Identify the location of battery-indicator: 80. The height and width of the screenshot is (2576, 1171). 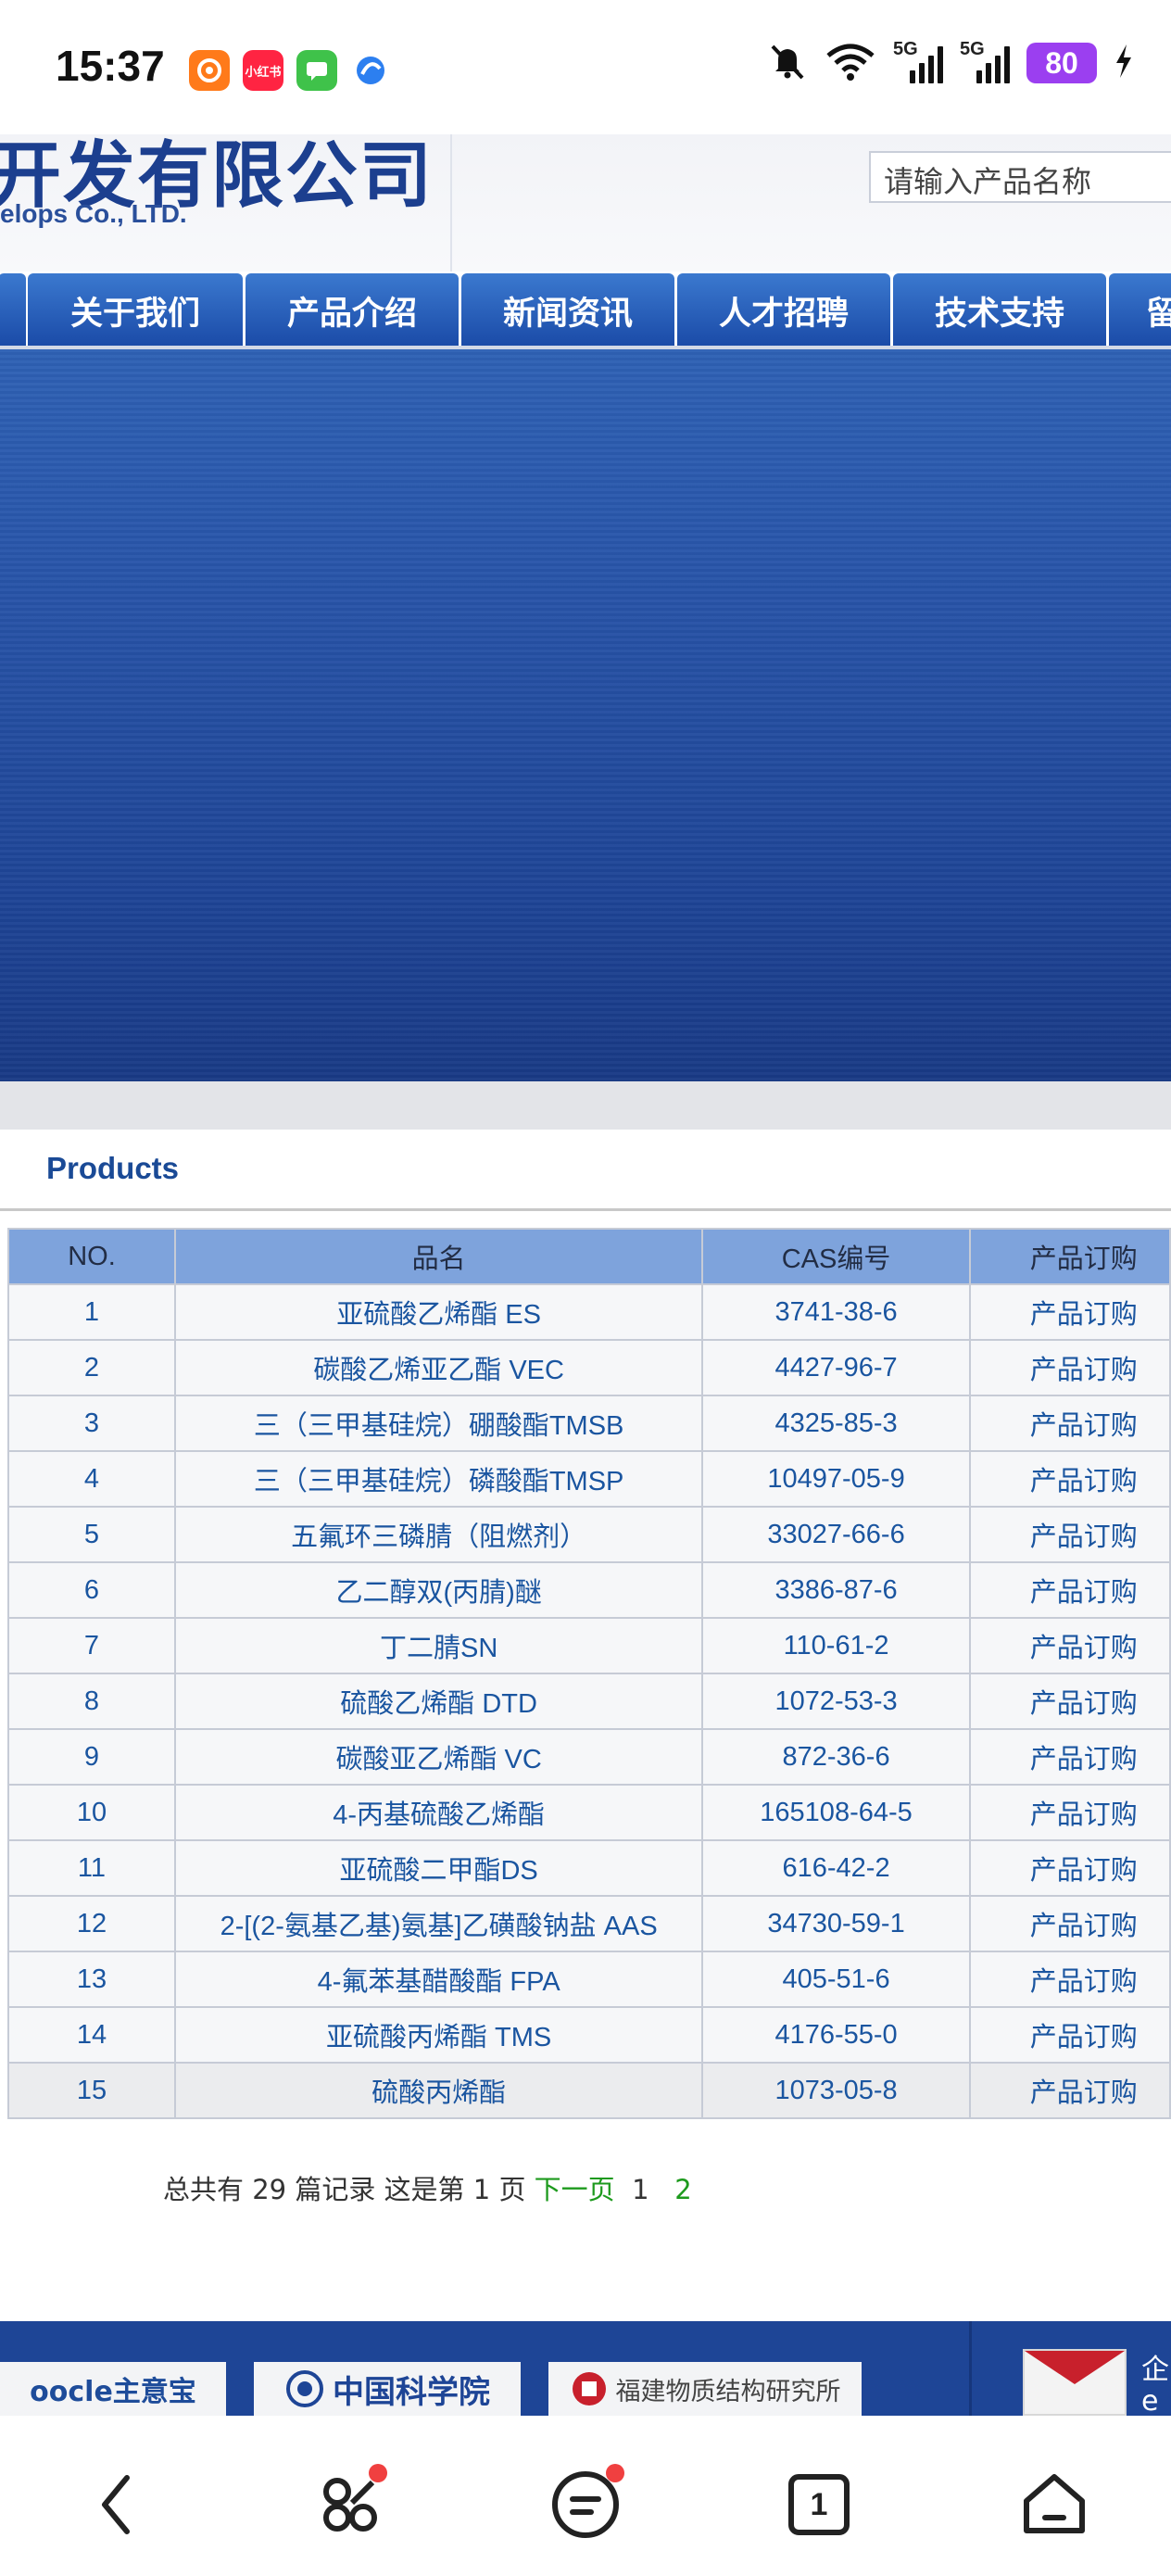
(1062, 63).